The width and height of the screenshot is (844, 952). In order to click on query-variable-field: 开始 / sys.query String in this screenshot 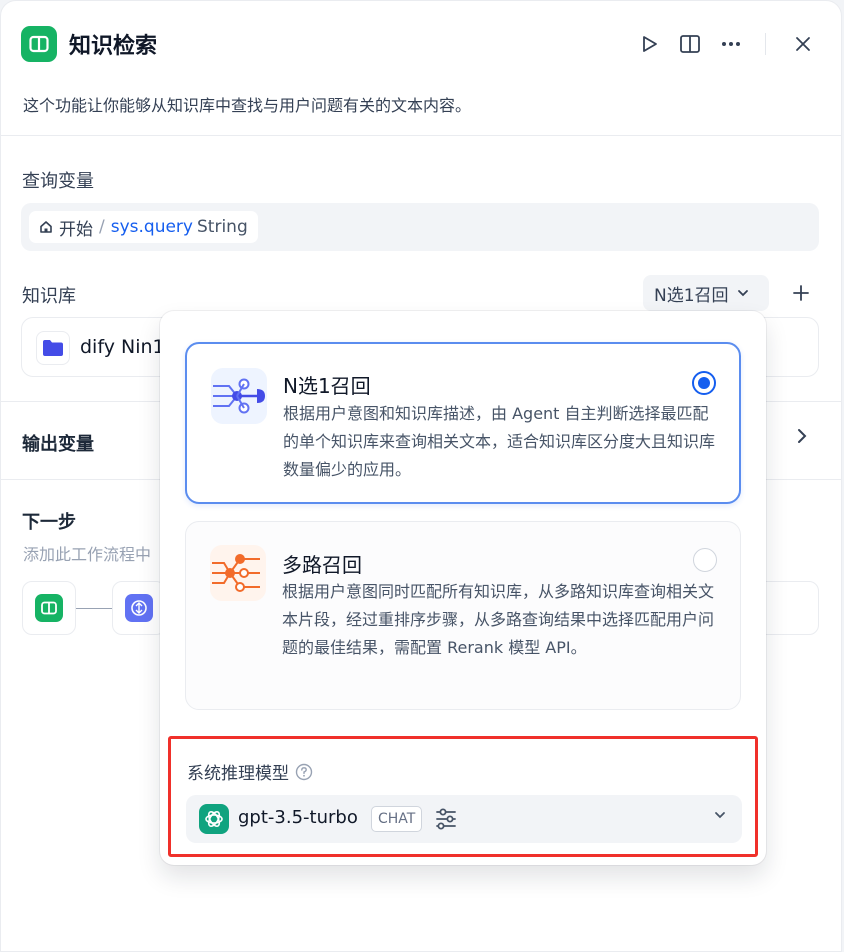, I will do `click(420, 227)`.